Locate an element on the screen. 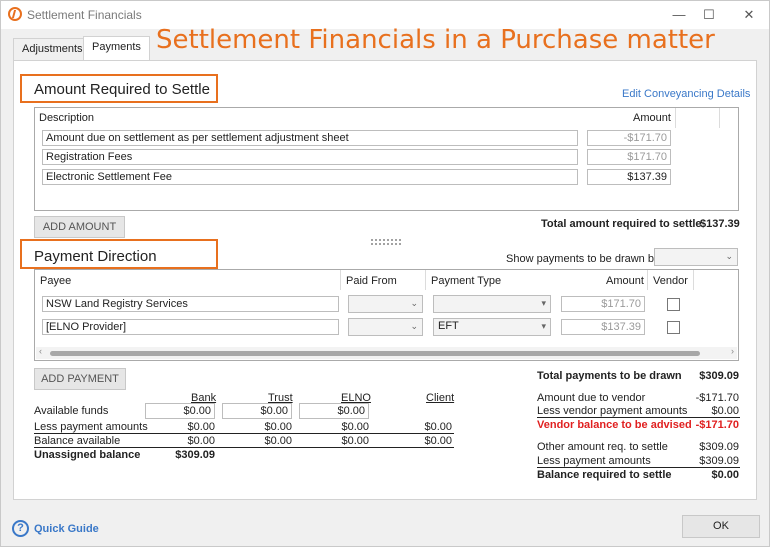 The width and height of the screenshot is (770, 547). balance-bank-value: $0.00 is located at coordinates (201, 441).